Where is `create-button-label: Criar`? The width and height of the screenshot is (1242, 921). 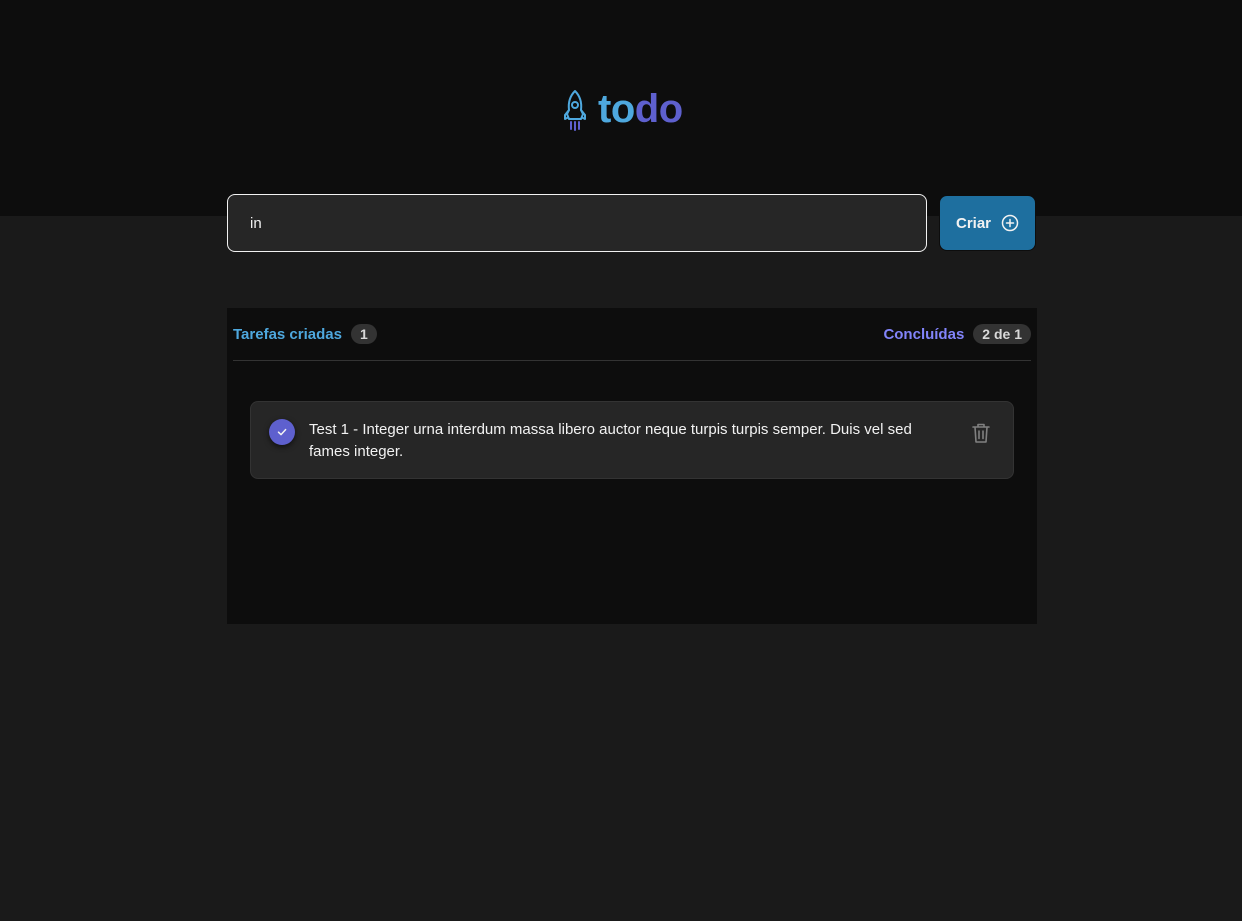
create-button-label: Criar is located at coordinates (973, 223).